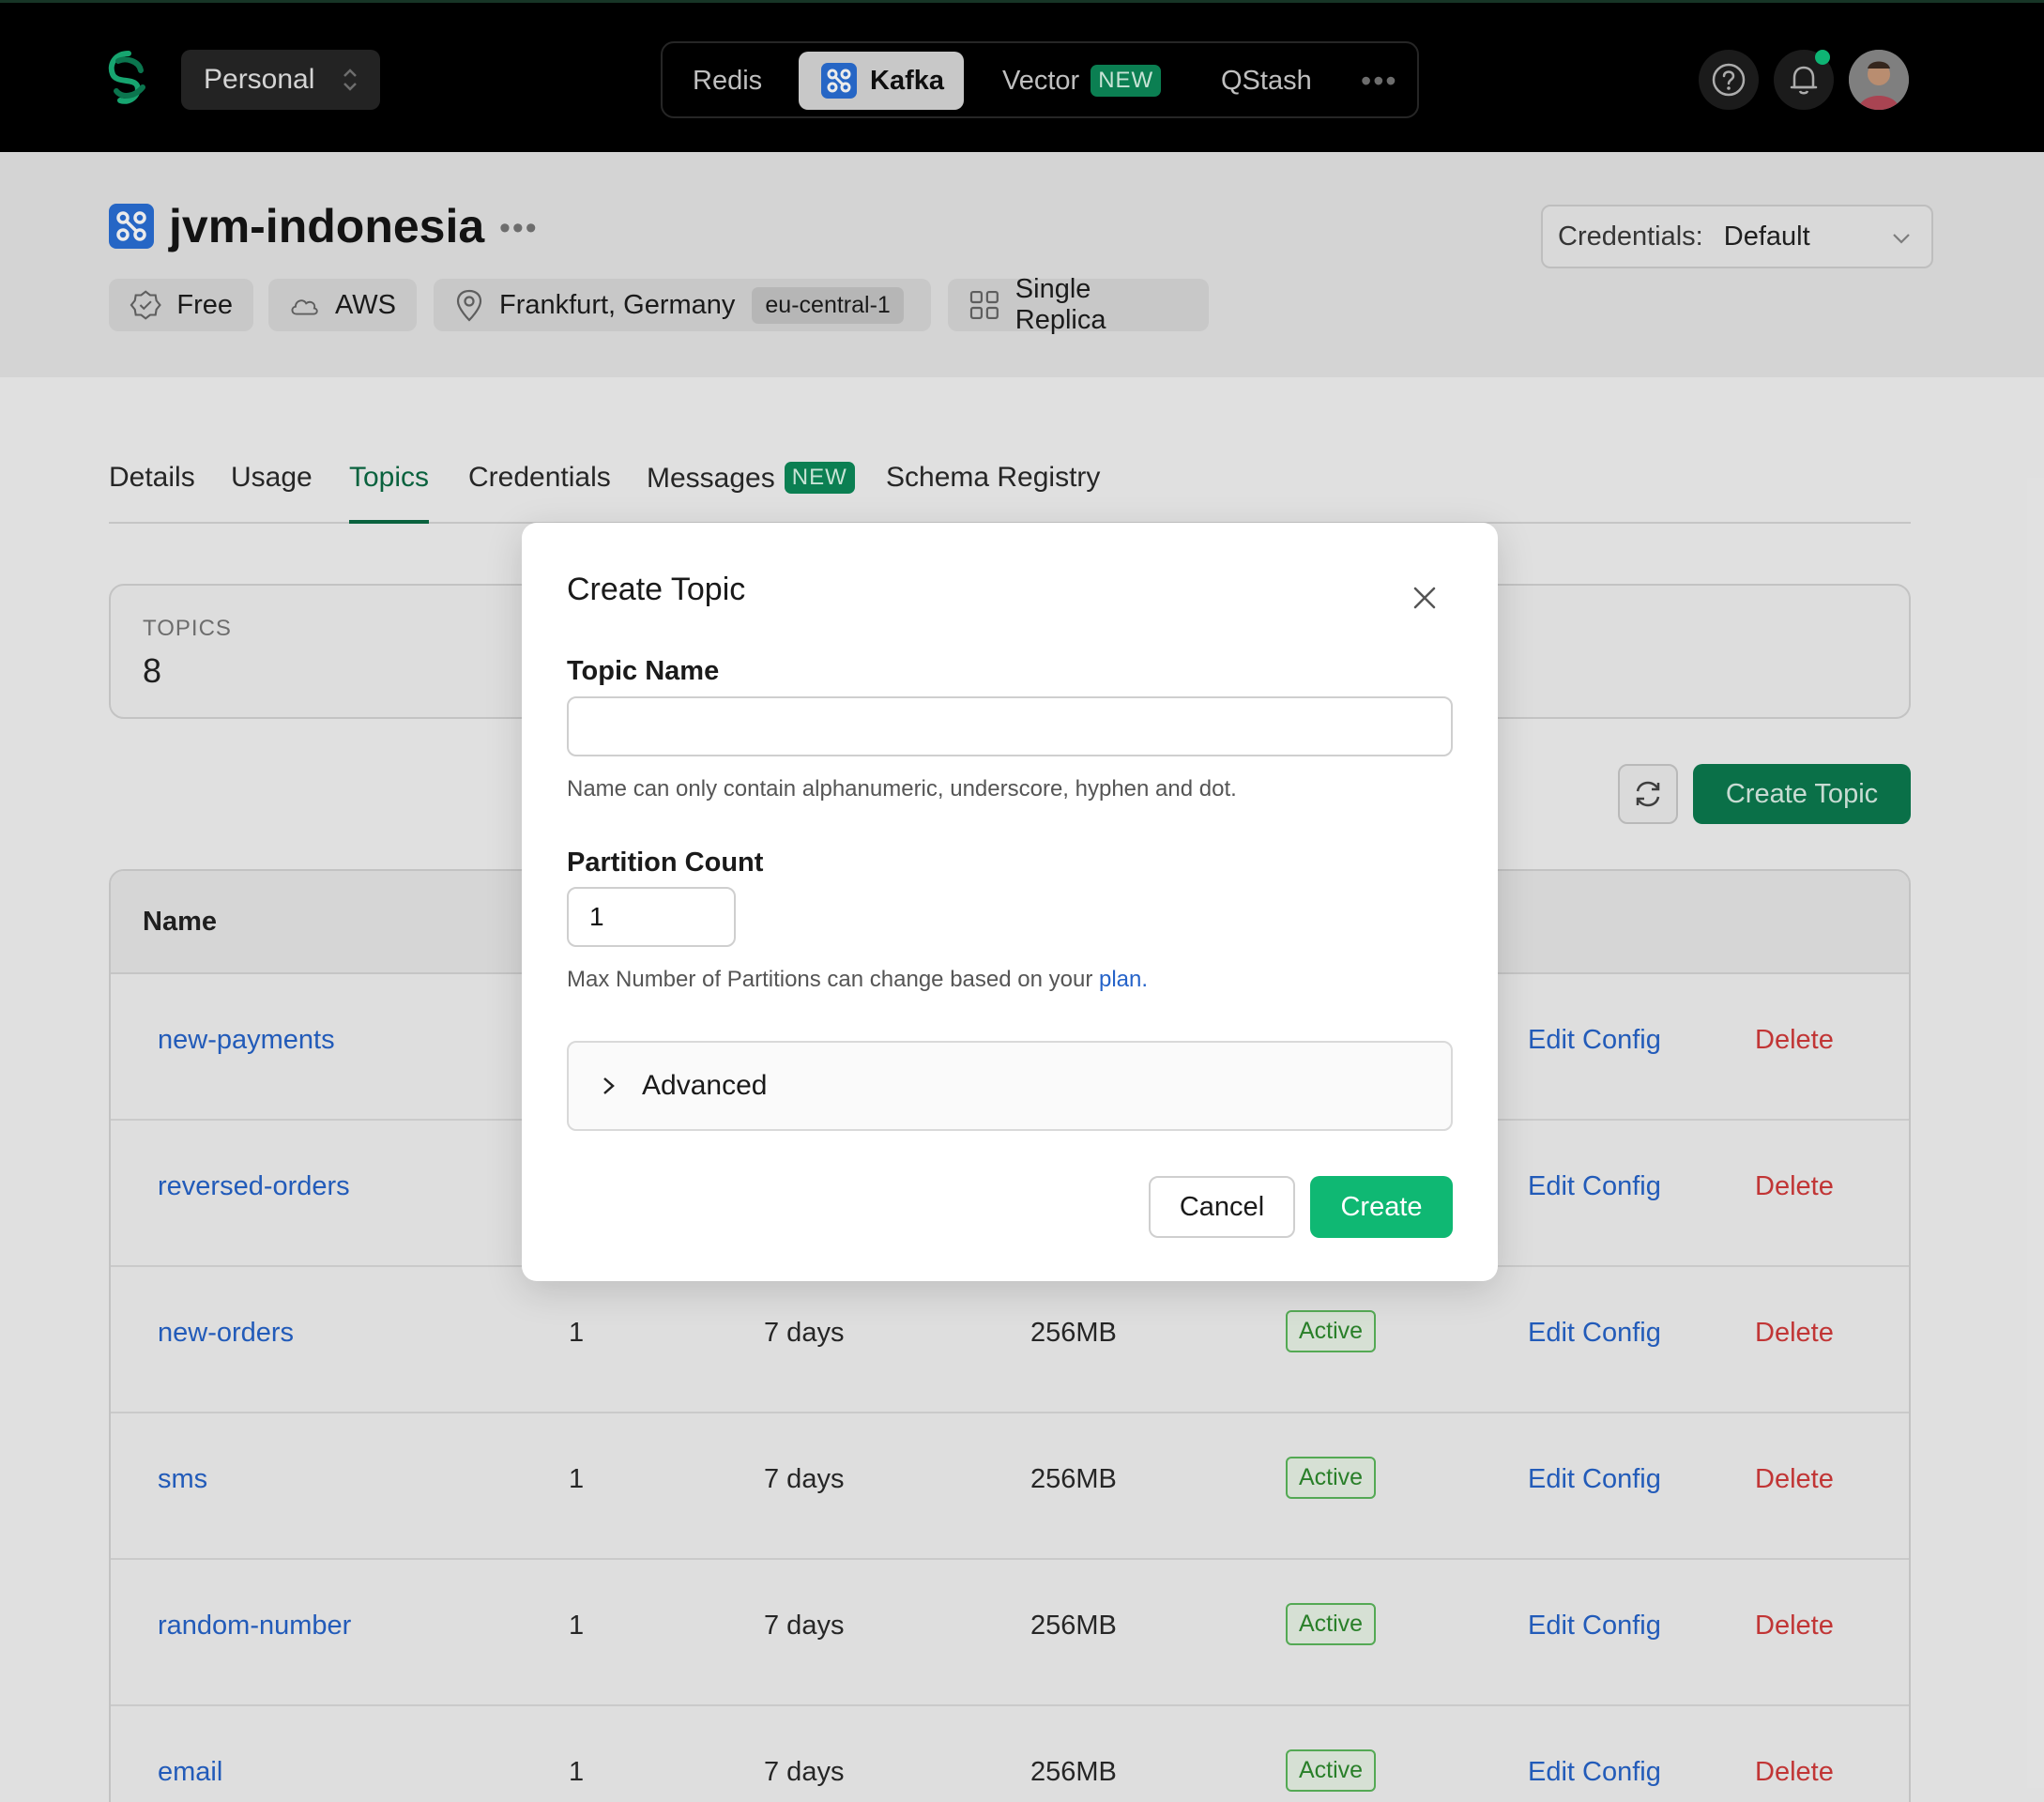 The width and height of the screenshot is (2044, 1802). What do you see at coordinates (609, 1085) in the screenshot?
I see `chevron-right-icon` at bounding box center [609, 1085].